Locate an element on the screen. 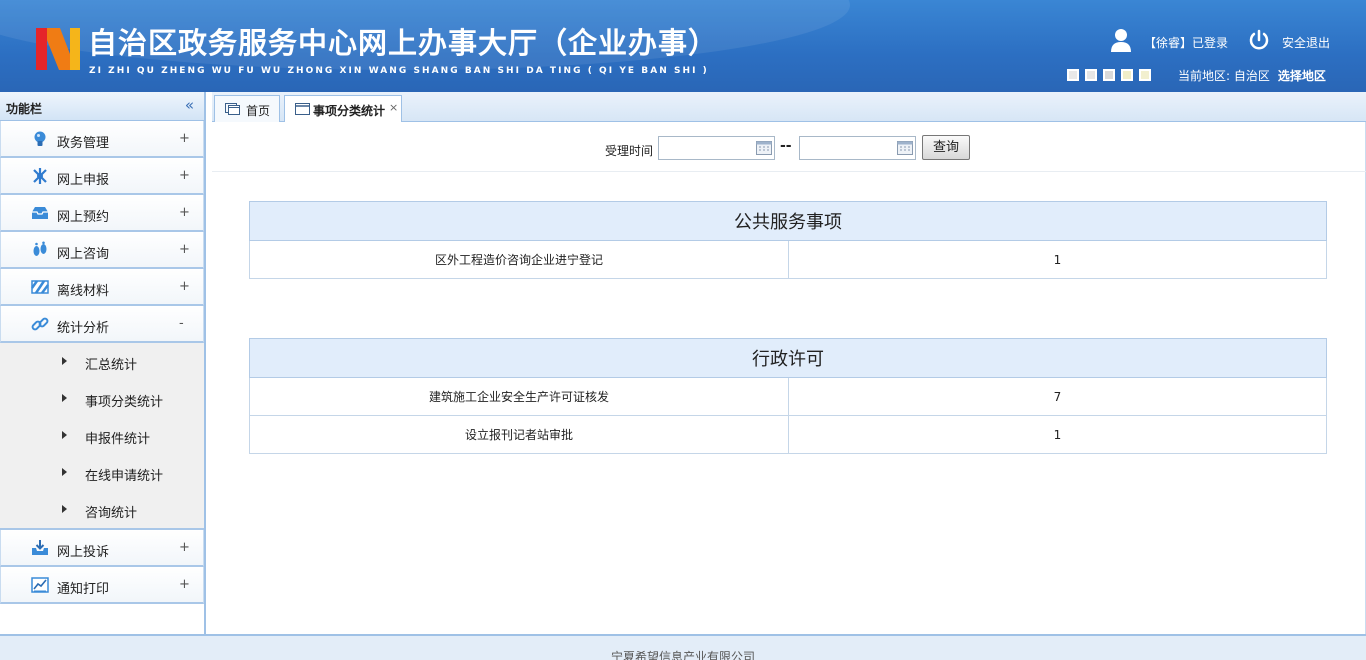  submenu-label: 在线申请统计 is located at coordinates (124, 476).